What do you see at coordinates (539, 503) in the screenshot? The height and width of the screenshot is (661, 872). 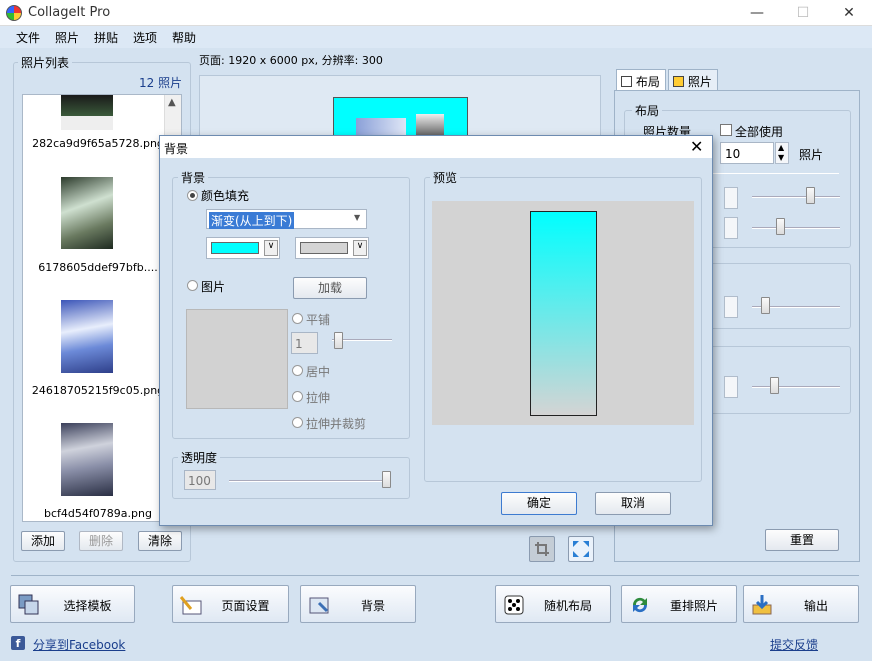 I see `ok-button: 确定` at bounding box center [539, 503].